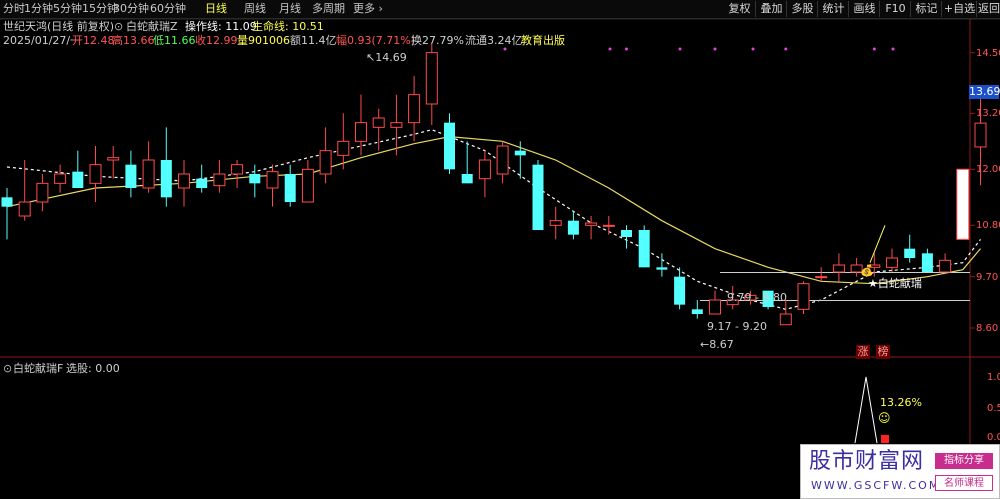  Describe the element at coordinates (984, 92) in the screenshot. I see `current-price-tag: 13.69` at that location.